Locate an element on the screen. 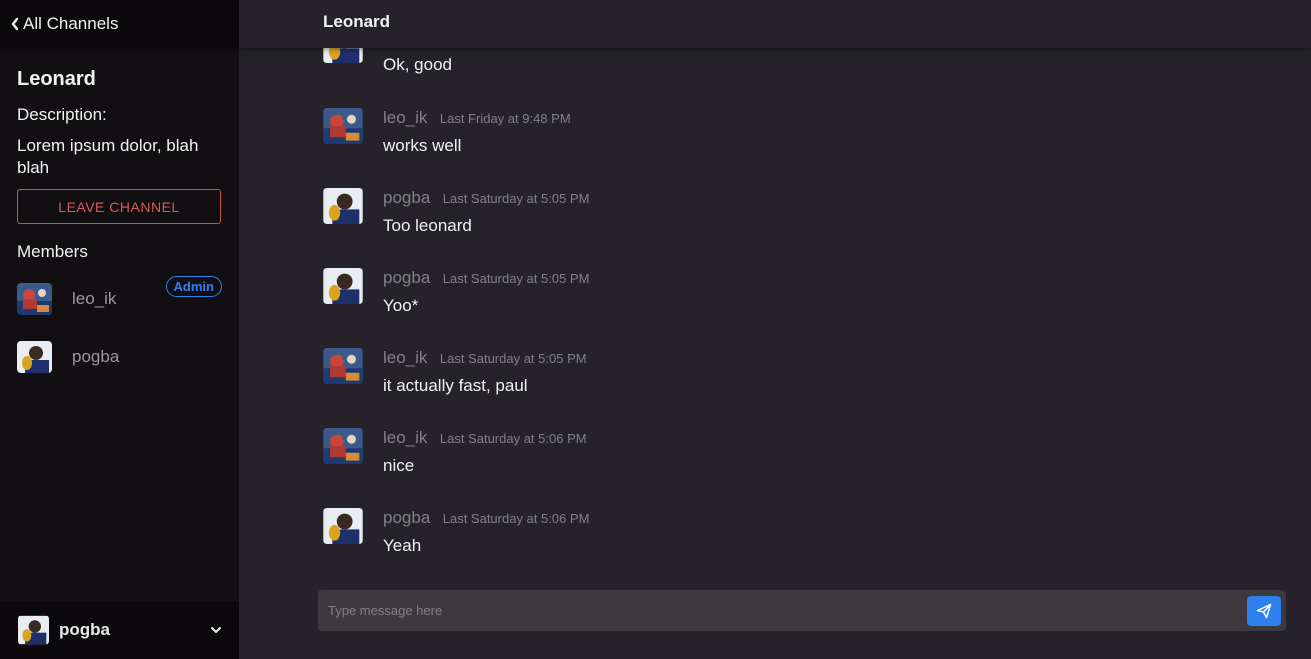  message-meta: leo_ik Last Friday at 9:48 PM is located at coordinates (477, 118).